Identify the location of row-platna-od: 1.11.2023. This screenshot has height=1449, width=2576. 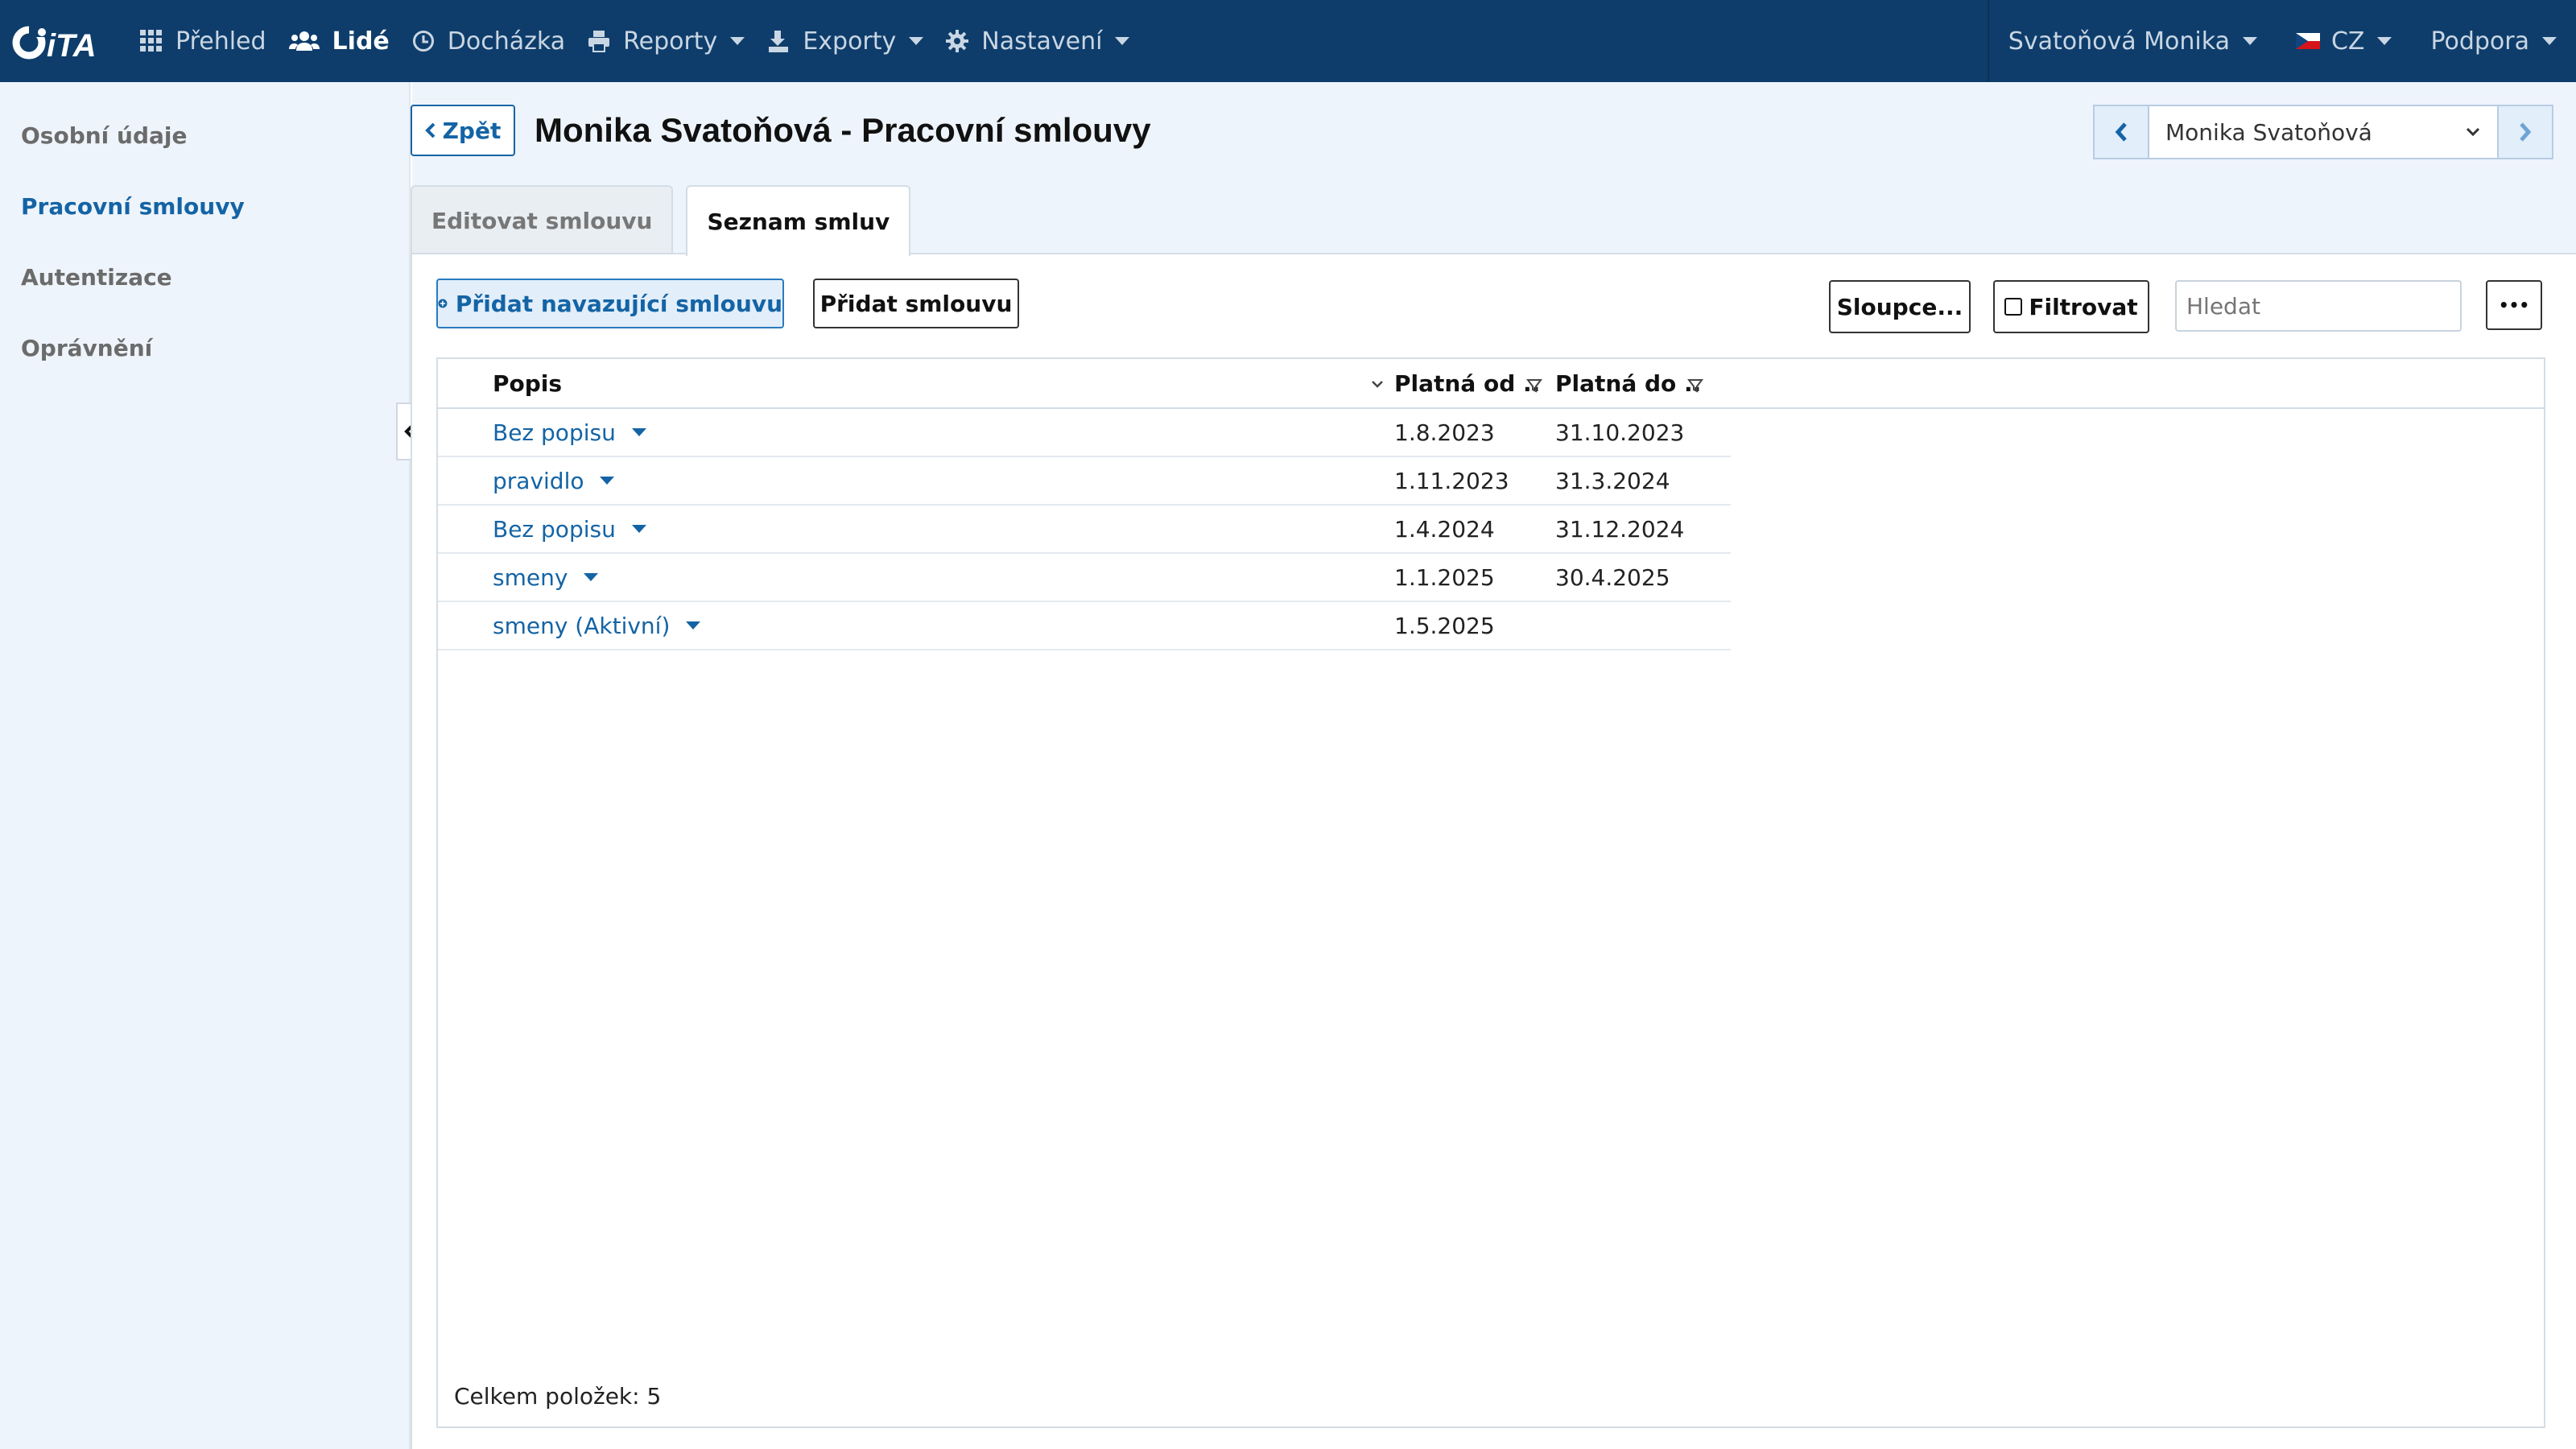
(1451, 480).